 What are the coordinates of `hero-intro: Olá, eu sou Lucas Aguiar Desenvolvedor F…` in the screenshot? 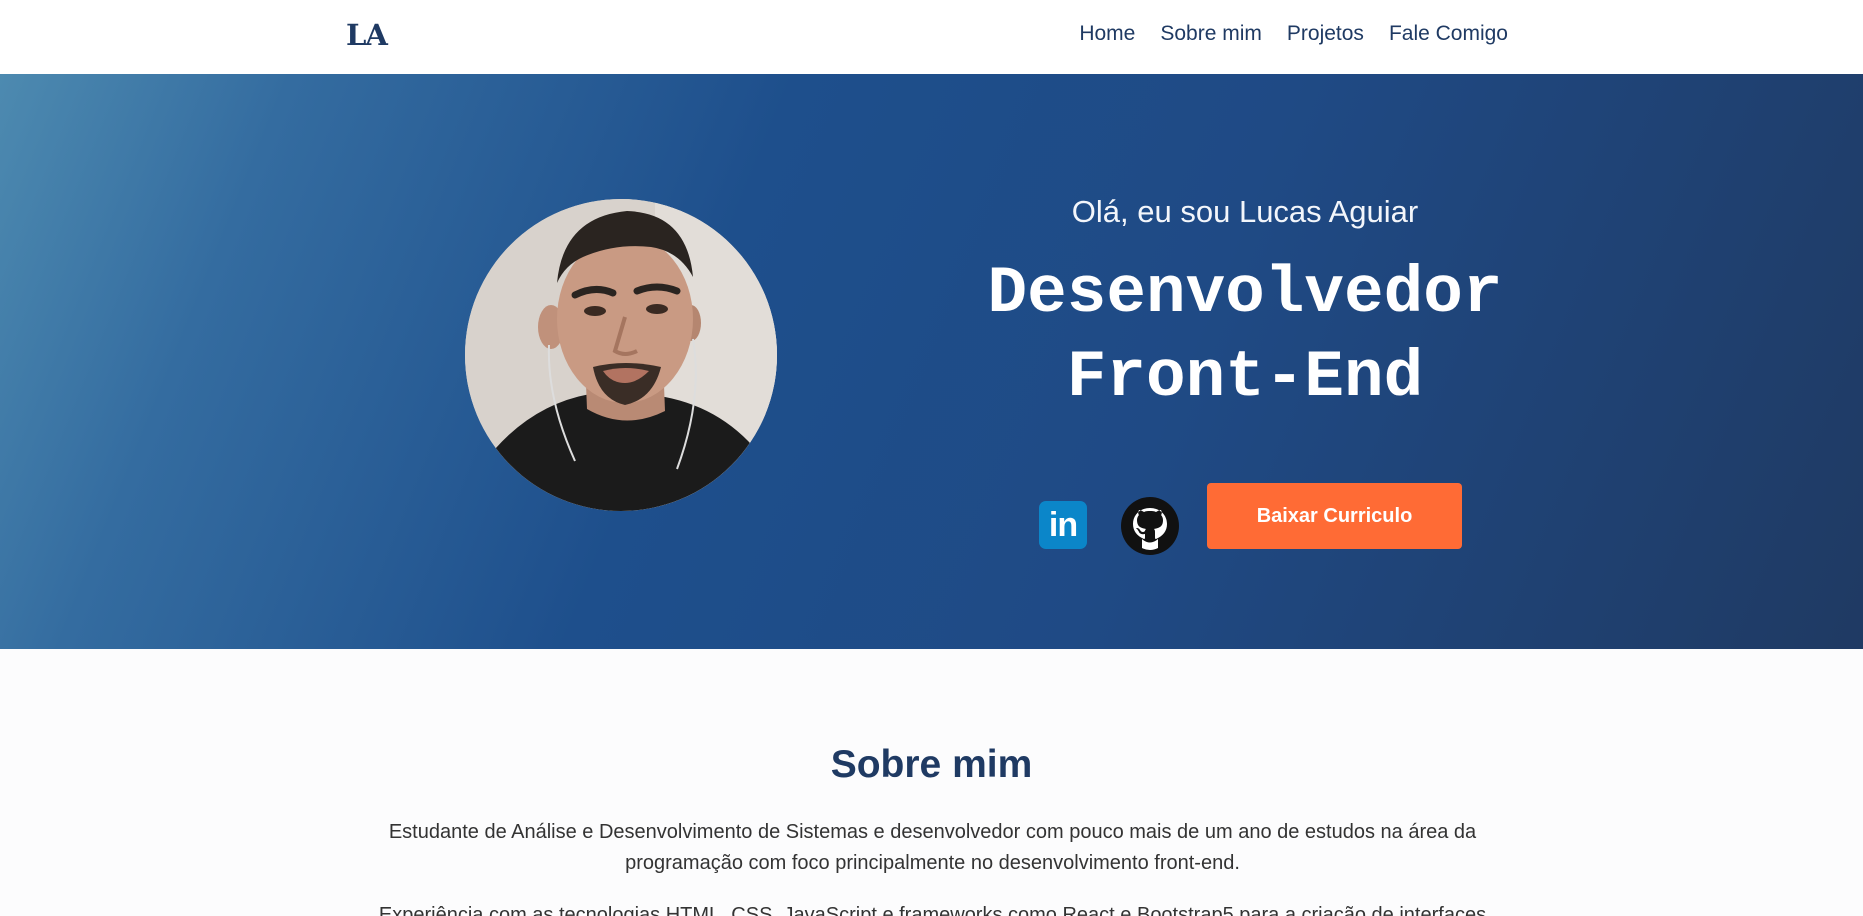 It's located at (1245, 307).